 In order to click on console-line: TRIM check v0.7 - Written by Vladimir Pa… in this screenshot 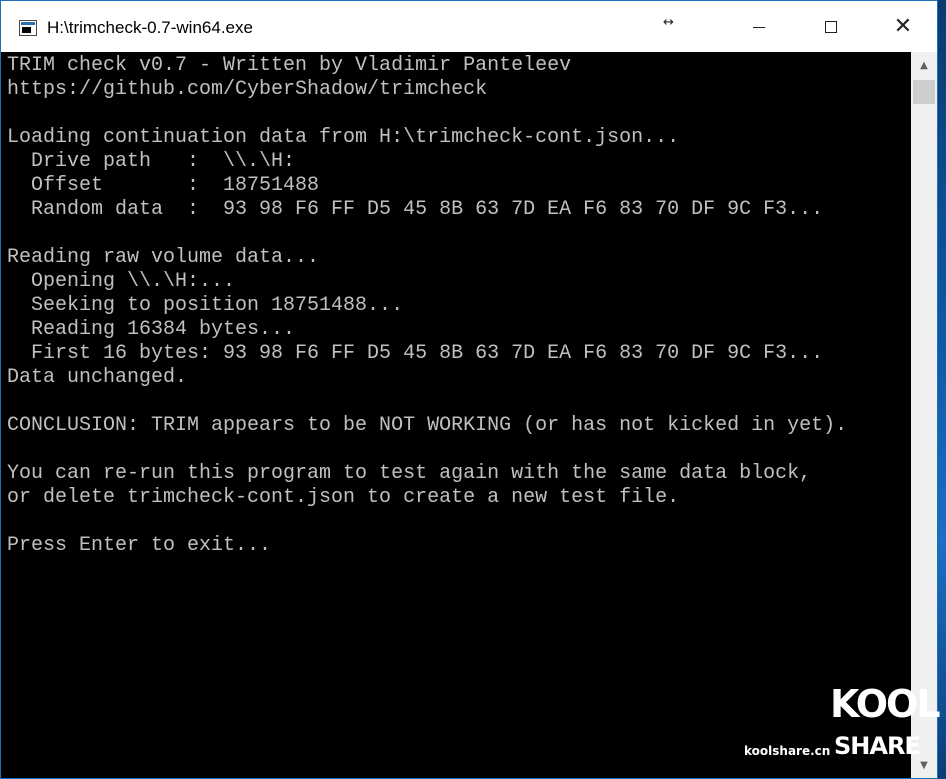, I will do `click(289, 65)`.